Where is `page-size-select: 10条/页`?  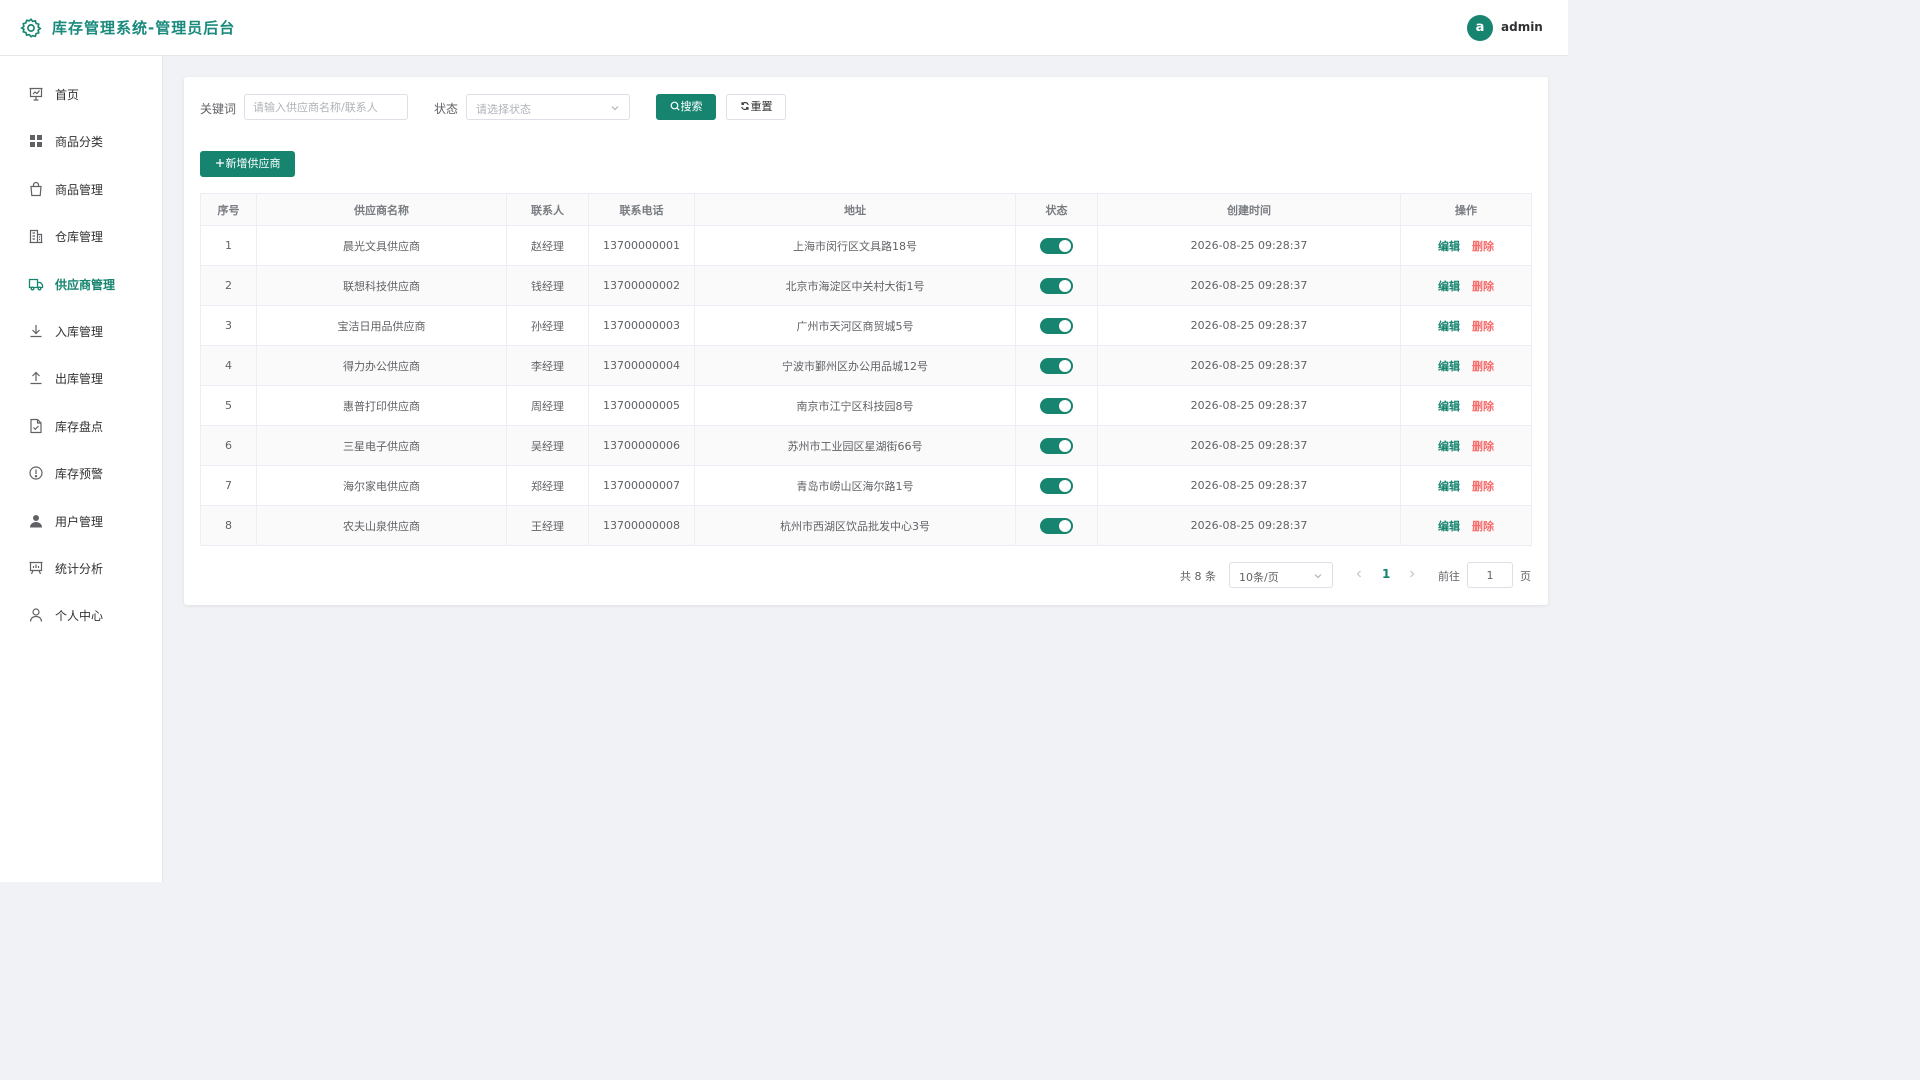 page-size-select: 10条/页 is located at coordinates (1281, 575).